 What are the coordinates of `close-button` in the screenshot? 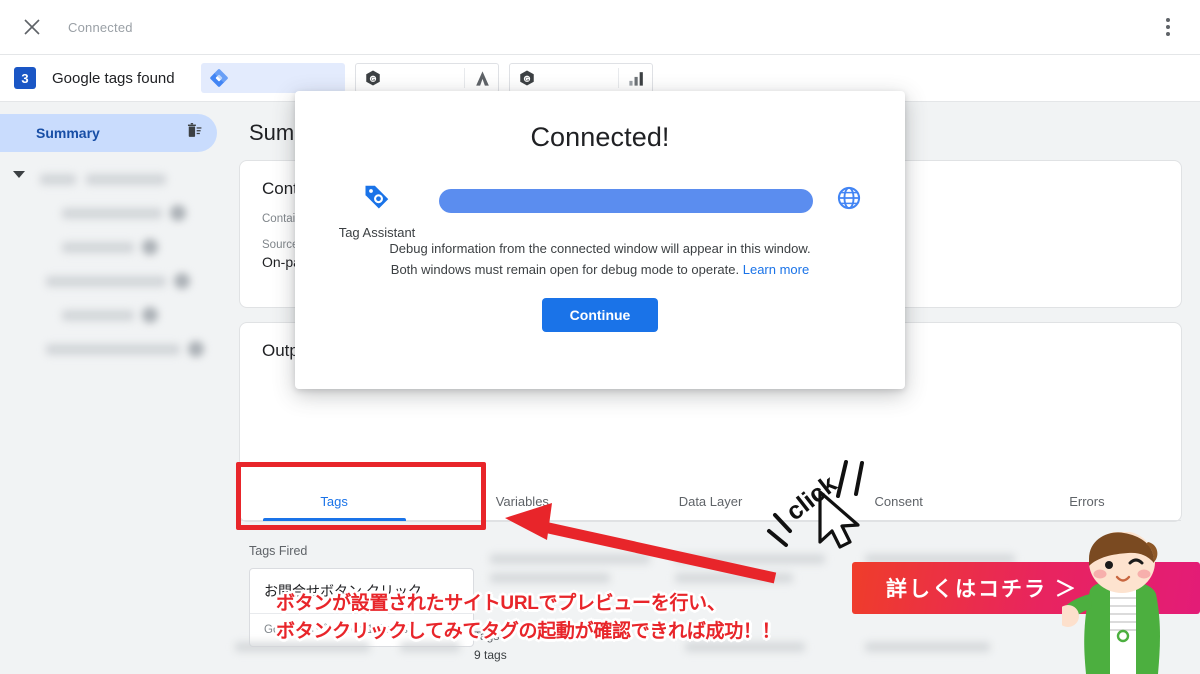 It's located at (32, 27).